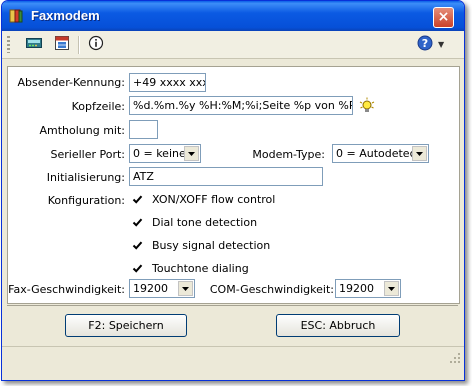 This screenshot has width=472, height=386. What do you see at coordinates (233, 45) in the screenshot?
I see `toolbar: ? ▼` at bounding box center [233, 45].